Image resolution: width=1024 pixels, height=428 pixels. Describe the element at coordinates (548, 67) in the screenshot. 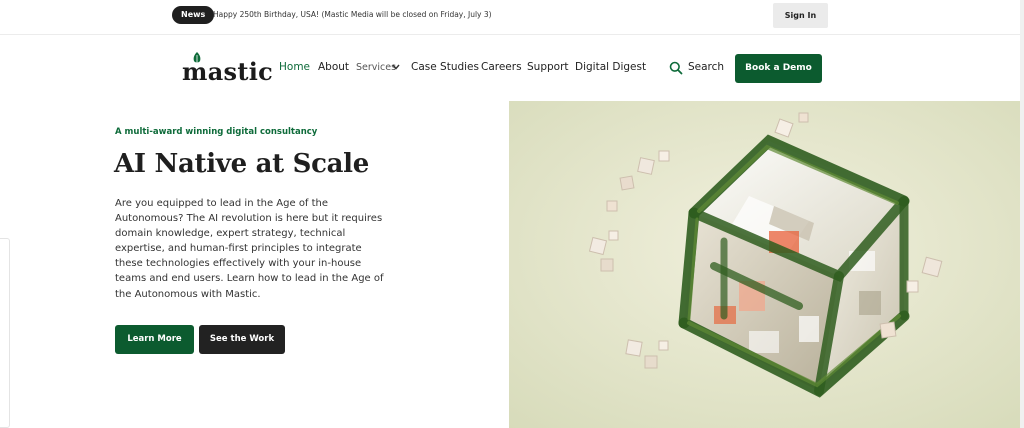

I see `nav-support: Support` at that location.